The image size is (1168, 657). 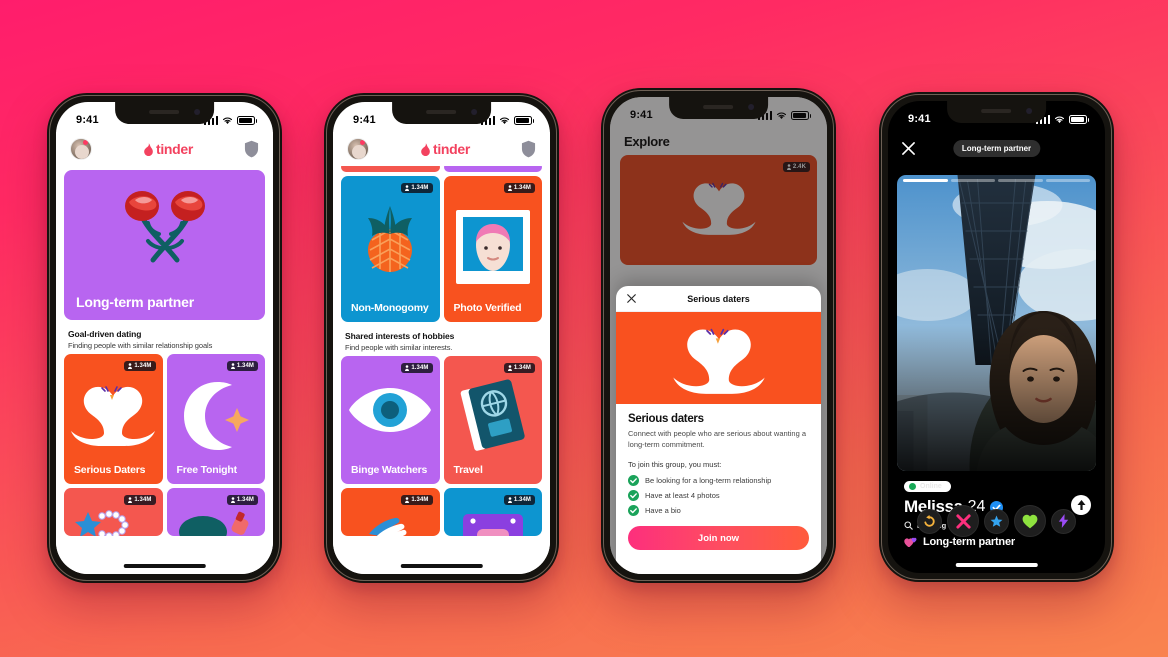 I want to click on profile-photo, so click(x=996, y=323).